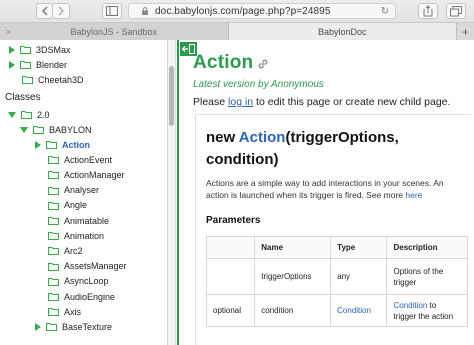 The image size is (474, 345). I want to click on tab-babylondoc: BabylonDoc, so click(342, 31).